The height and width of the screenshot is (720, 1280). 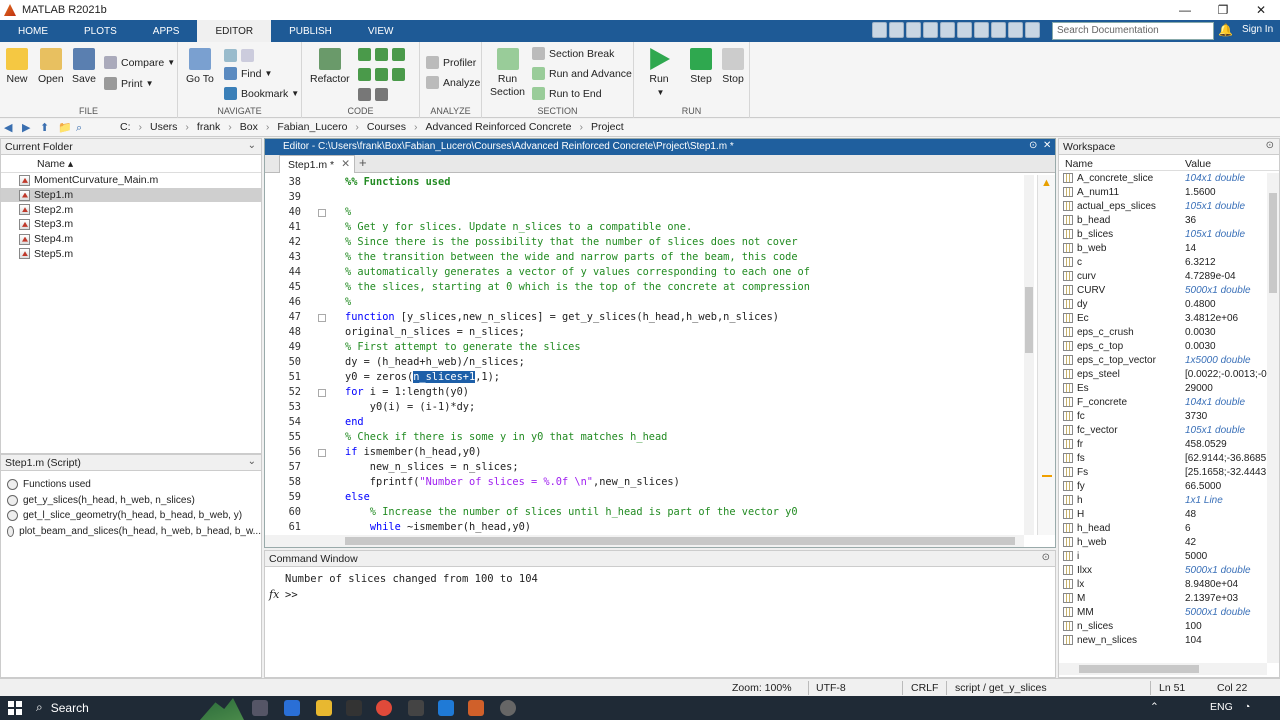 What do you see at coordinates (416, 708) in the screenshot?
I see `notion-icon` at bounding box center [416, 708].